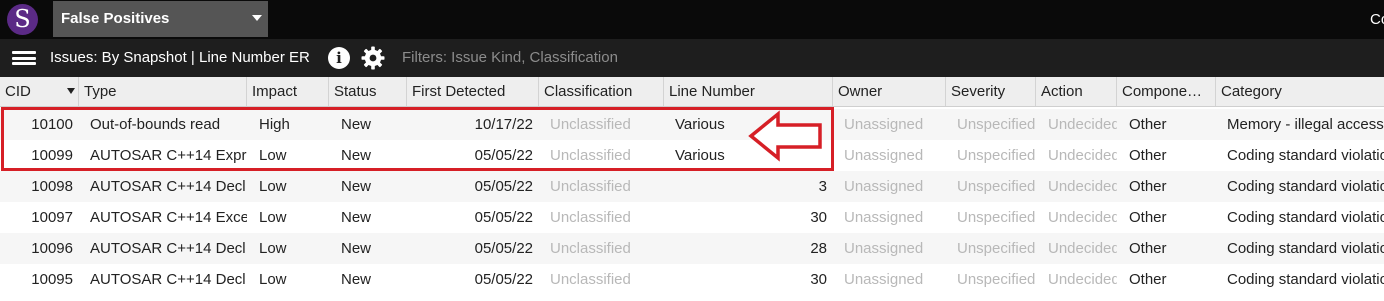 The height and width of the screenshot is (301, 1384). Describe the element at coordinates (339, 58) in the screenshot. I see `info-icon: i` at that location.